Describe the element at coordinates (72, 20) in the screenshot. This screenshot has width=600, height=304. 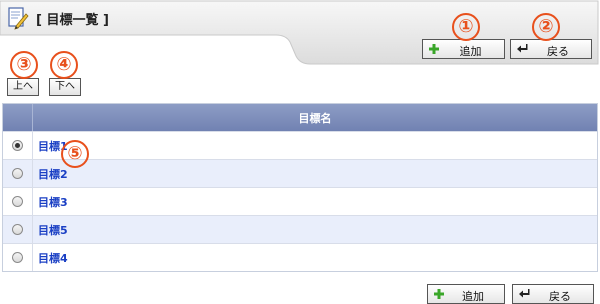
I see `page-title: [ 目標一覧 ]` at that location.